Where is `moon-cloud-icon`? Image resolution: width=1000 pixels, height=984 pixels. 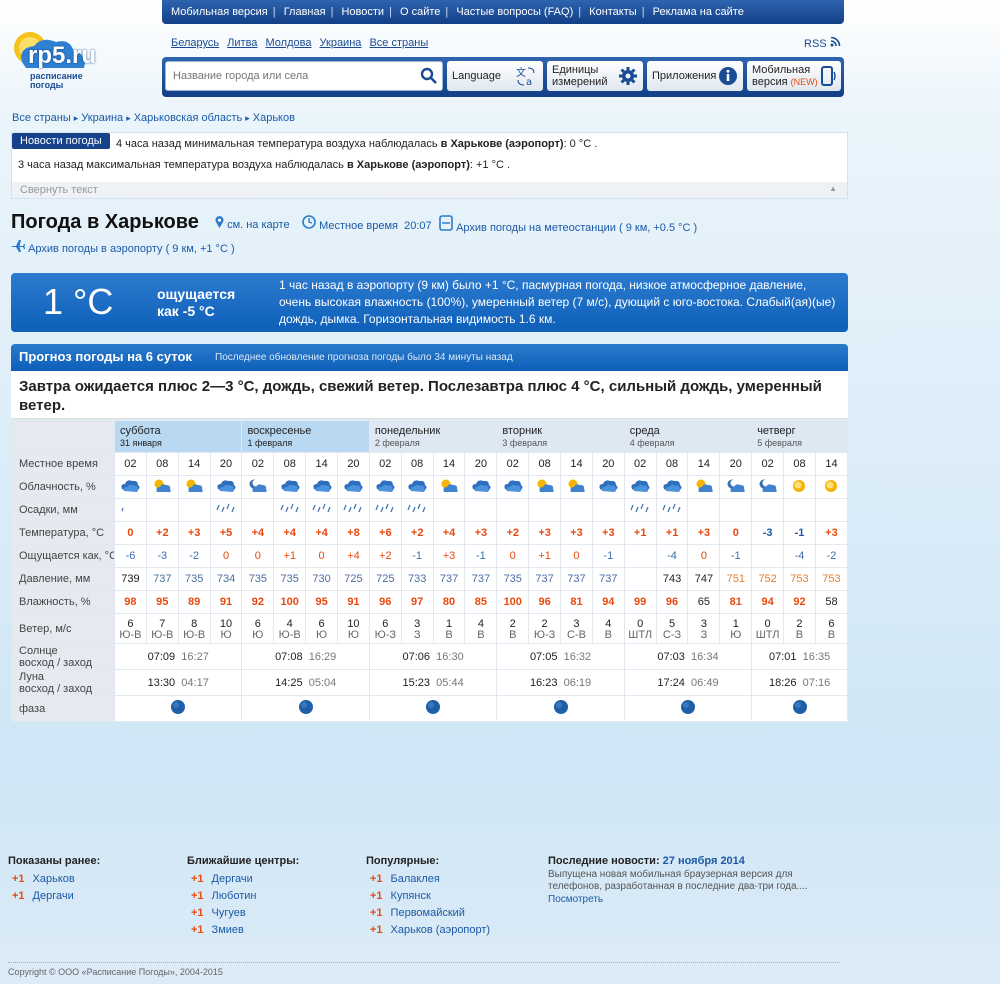 moon-cloud-icon is located at coordinates (736, 485).